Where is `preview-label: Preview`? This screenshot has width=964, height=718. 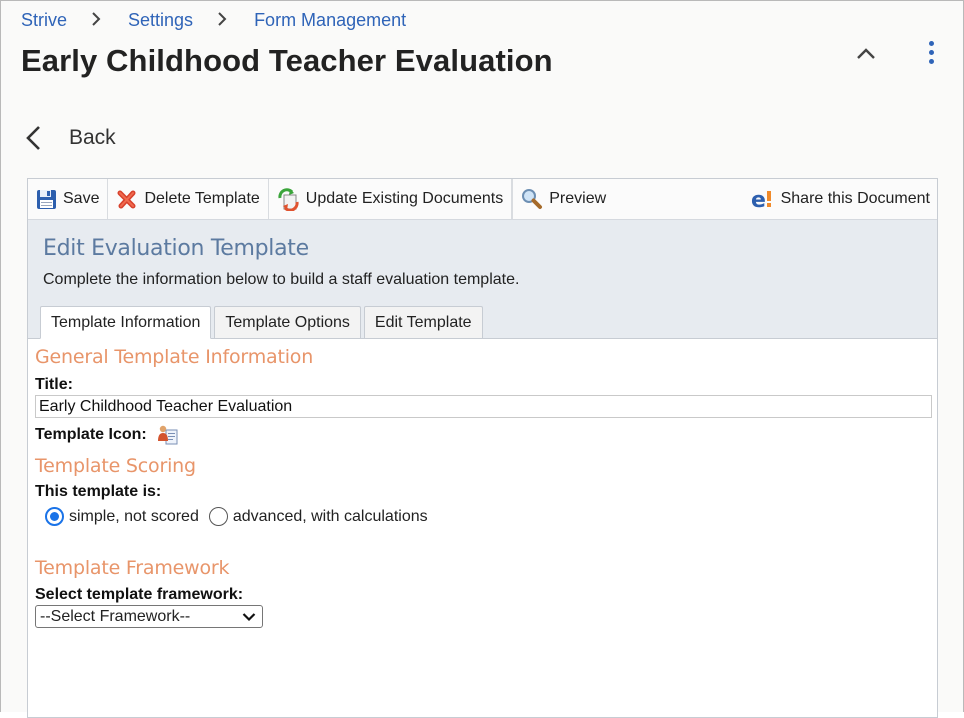
preview-label: Preview is located at coordinates (578, 198).